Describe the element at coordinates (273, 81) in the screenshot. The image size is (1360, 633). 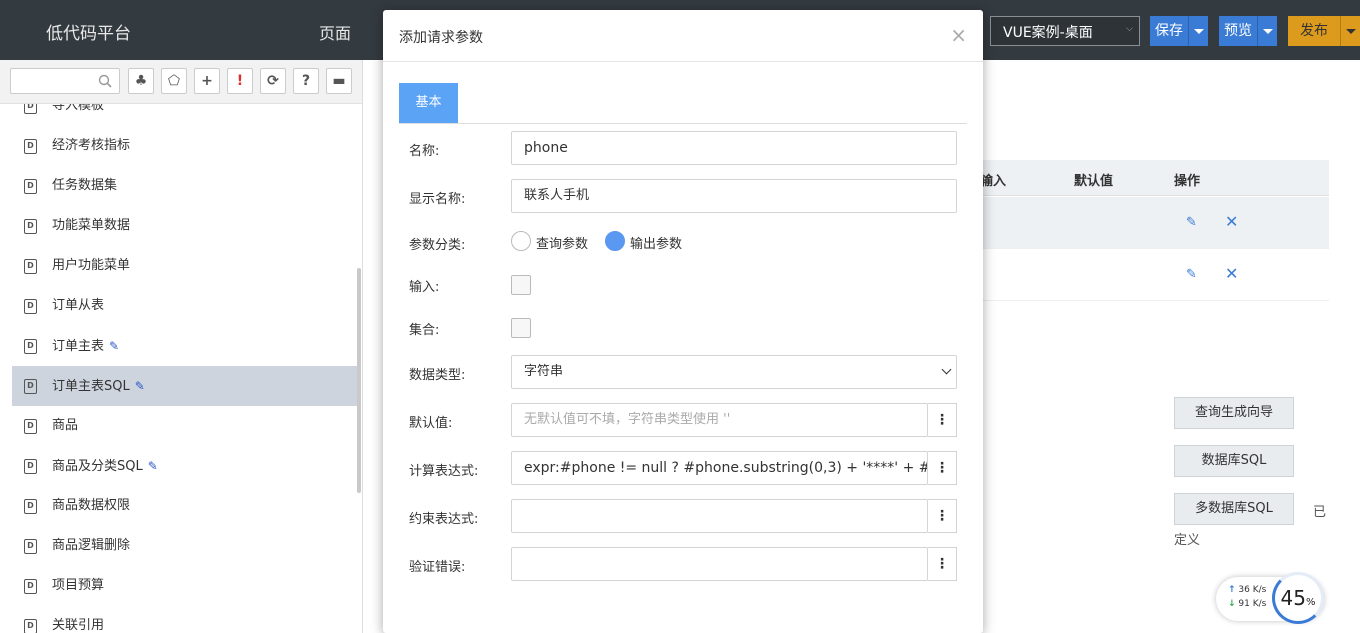
I see `refresh-icon: ⟳` at that location.